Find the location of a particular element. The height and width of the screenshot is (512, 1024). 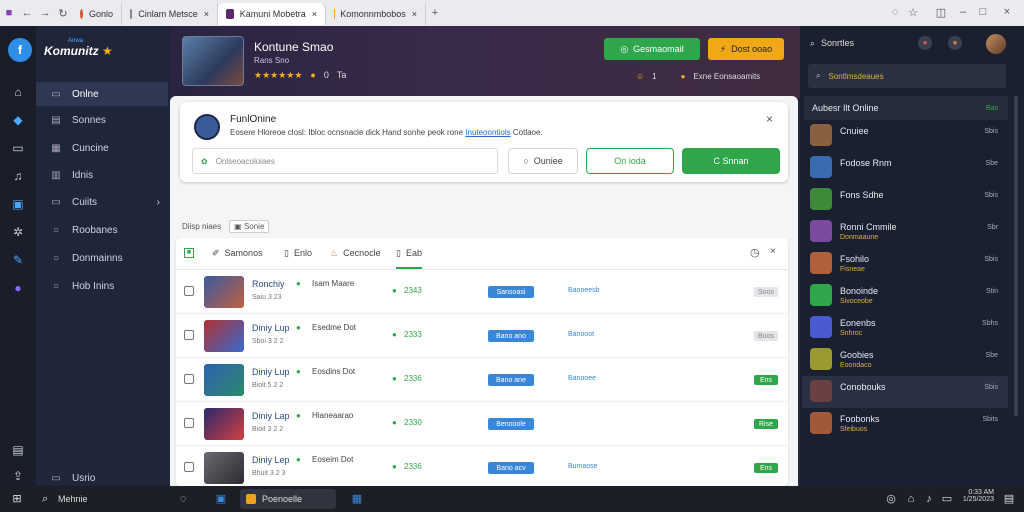

search-icon: ⌕ is located at coordinates (45, 499).